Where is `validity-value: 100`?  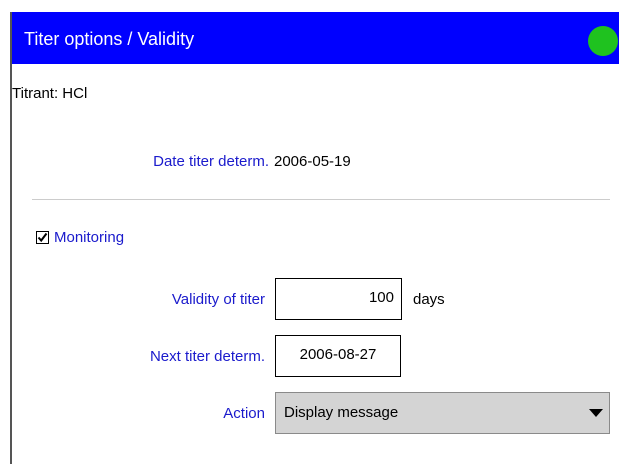
validity-value: 100 is located at coordinates (381, 297).